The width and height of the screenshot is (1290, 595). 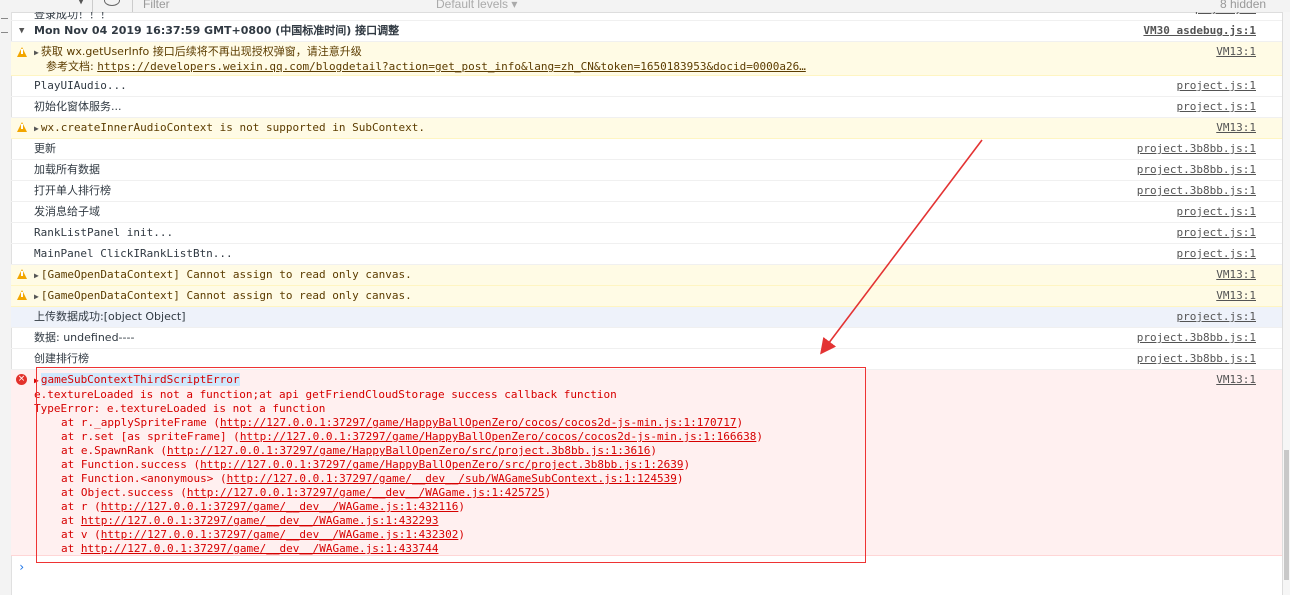 What do you see at coordinates (901, 247) in the screenshot?
I see `annotation-arrow` at bounding box center [901, 247].